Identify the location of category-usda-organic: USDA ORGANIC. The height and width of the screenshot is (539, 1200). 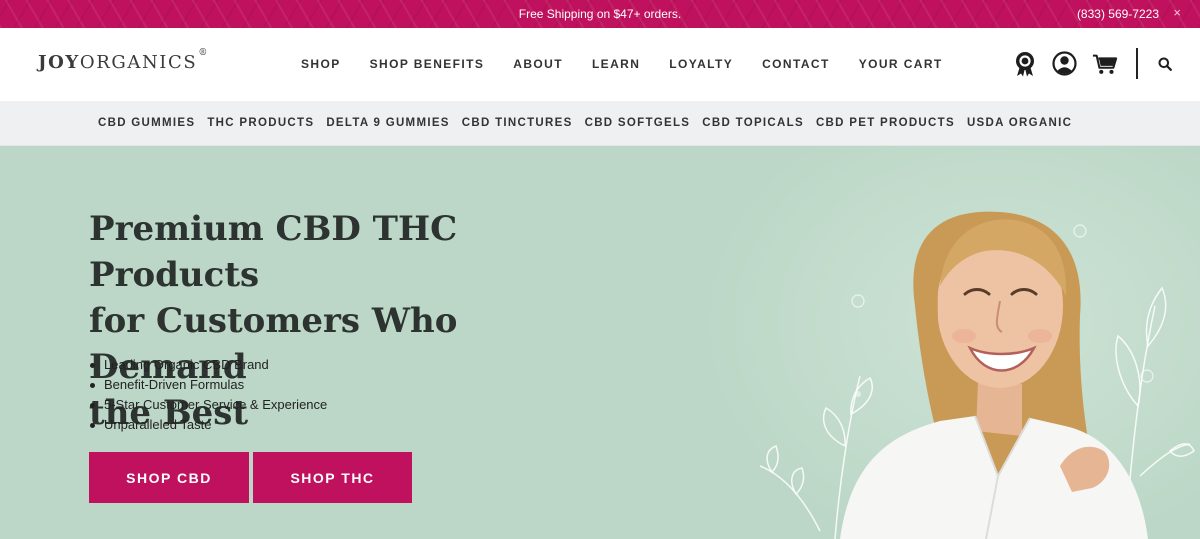
(1019, 123).